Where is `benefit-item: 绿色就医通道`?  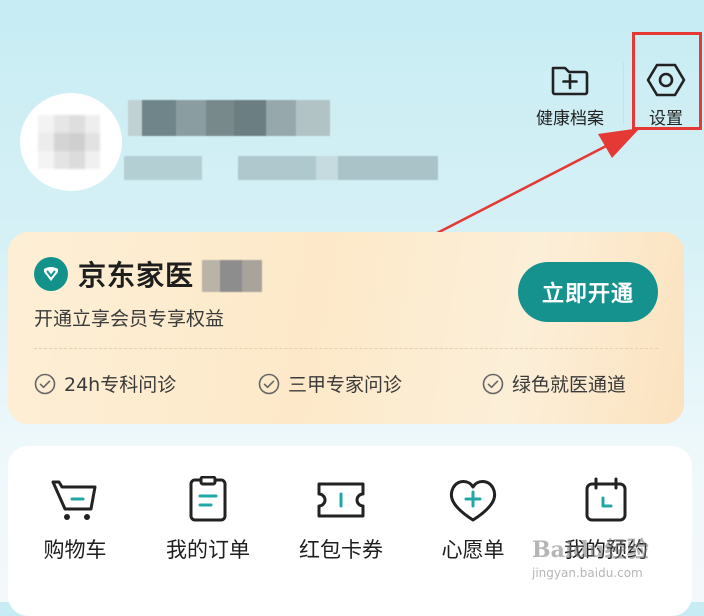
benefit-item: 绿色就医通道 is located at coordinates (554, 383).